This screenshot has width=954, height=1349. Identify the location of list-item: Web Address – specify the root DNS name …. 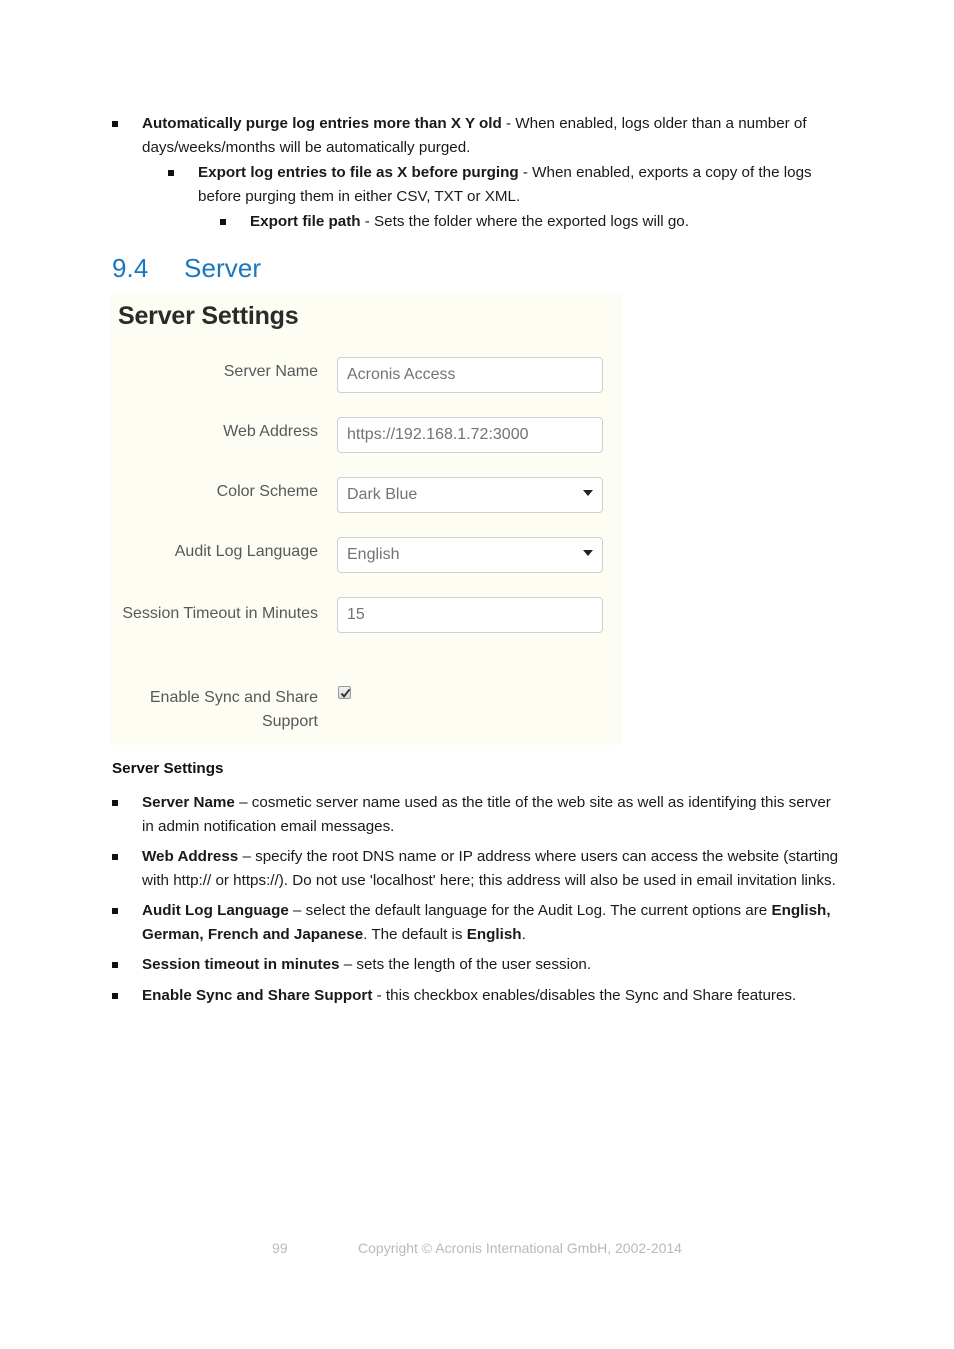
(476, 868).